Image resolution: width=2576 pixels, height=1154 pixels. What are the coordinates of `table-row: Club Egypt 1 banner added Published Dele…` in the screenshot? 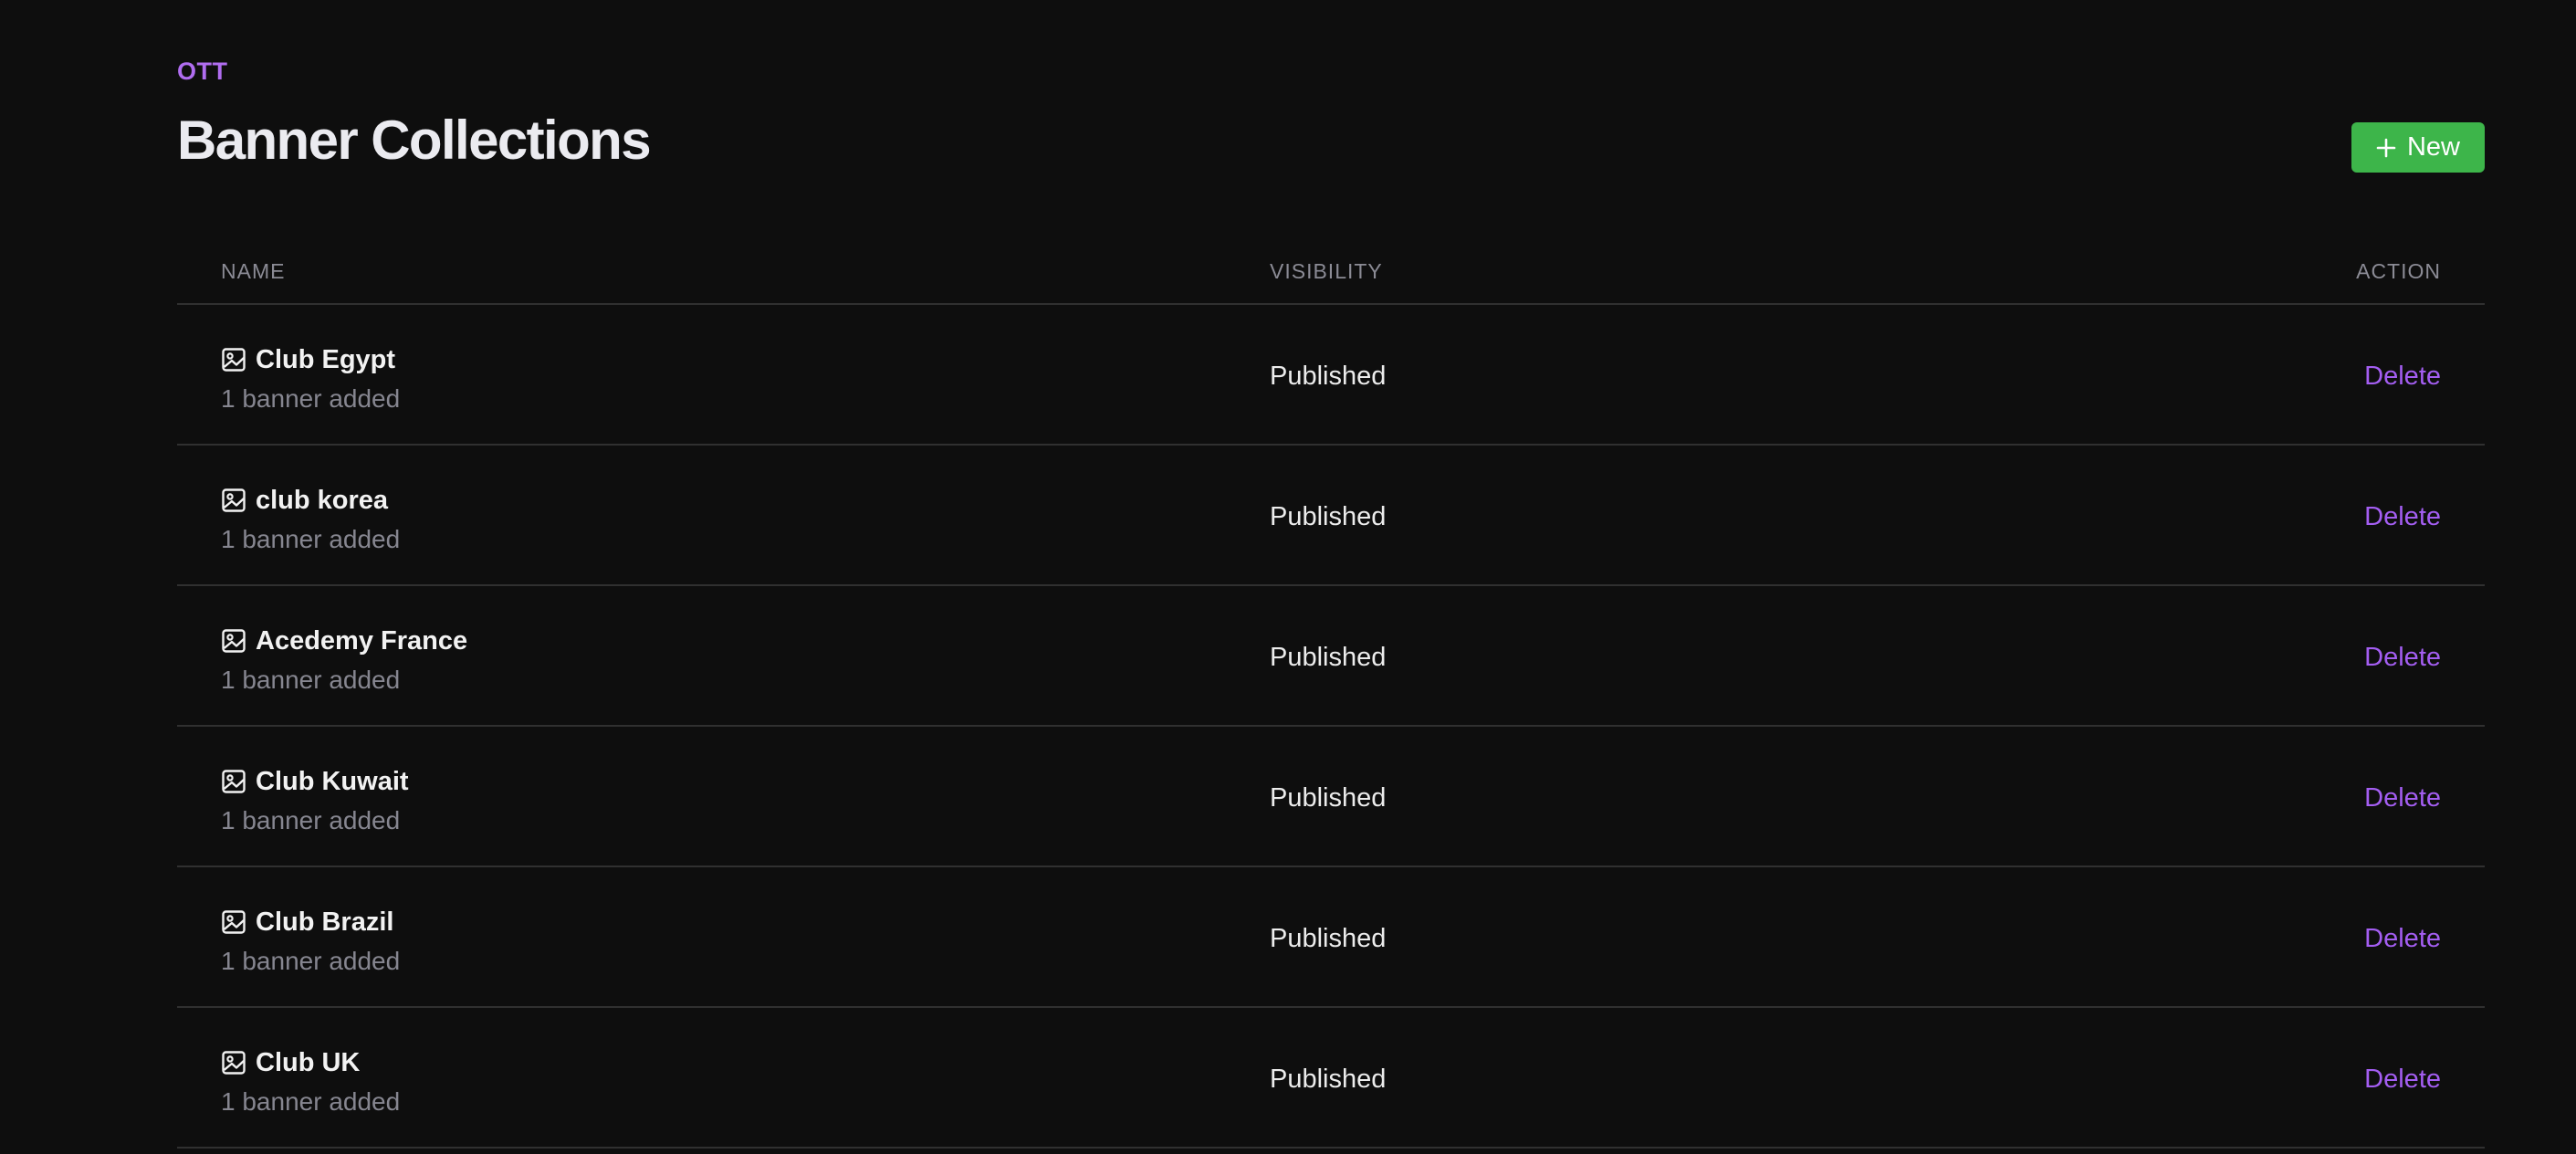 It's located at (1331, 375).